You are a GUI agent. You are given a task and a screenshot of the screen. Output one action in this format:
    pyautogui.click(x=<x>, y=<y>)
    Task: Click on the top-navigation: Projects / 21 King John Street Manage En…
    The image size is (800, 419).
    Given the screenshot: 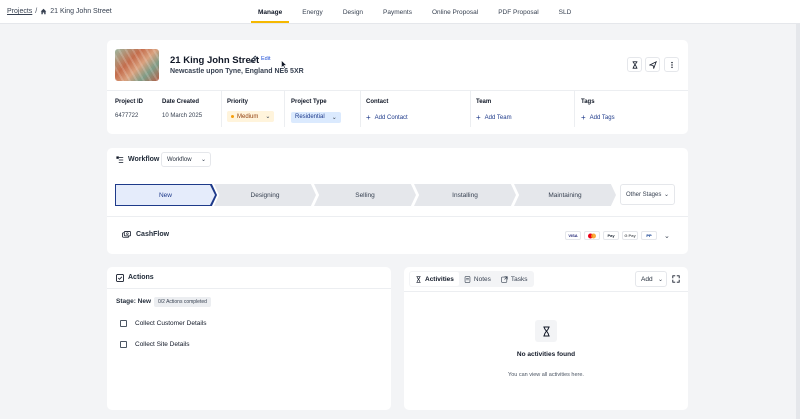 What is the action you would take?
    pyautogui.click(x=400, y=12)
    